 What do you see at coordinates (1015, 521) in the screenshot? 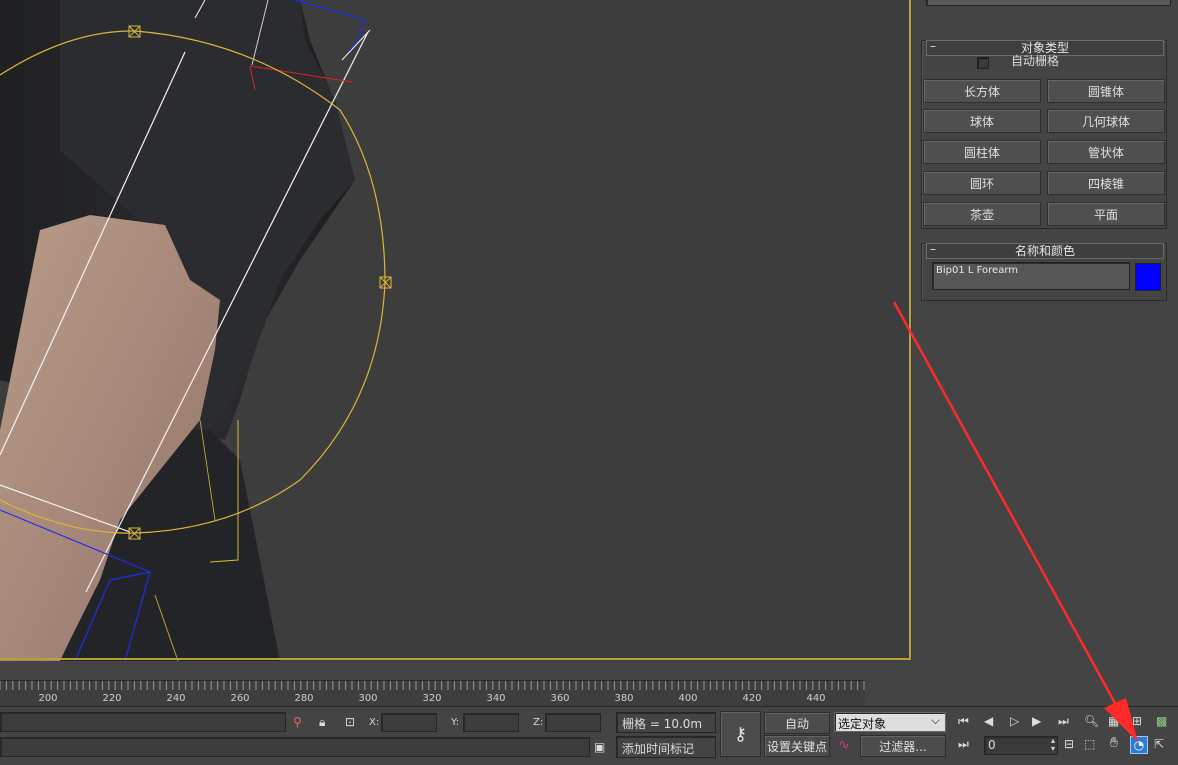
I see `annotation-arrow` at bounding box center [1015, 521].